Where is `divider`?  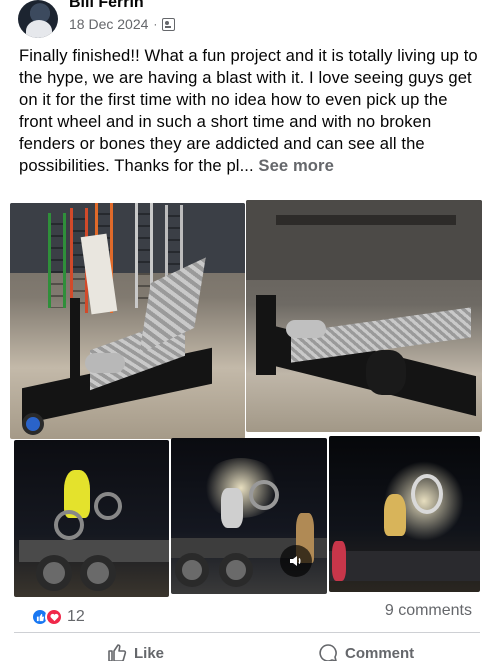 divider is located at coordinates (247, 632).